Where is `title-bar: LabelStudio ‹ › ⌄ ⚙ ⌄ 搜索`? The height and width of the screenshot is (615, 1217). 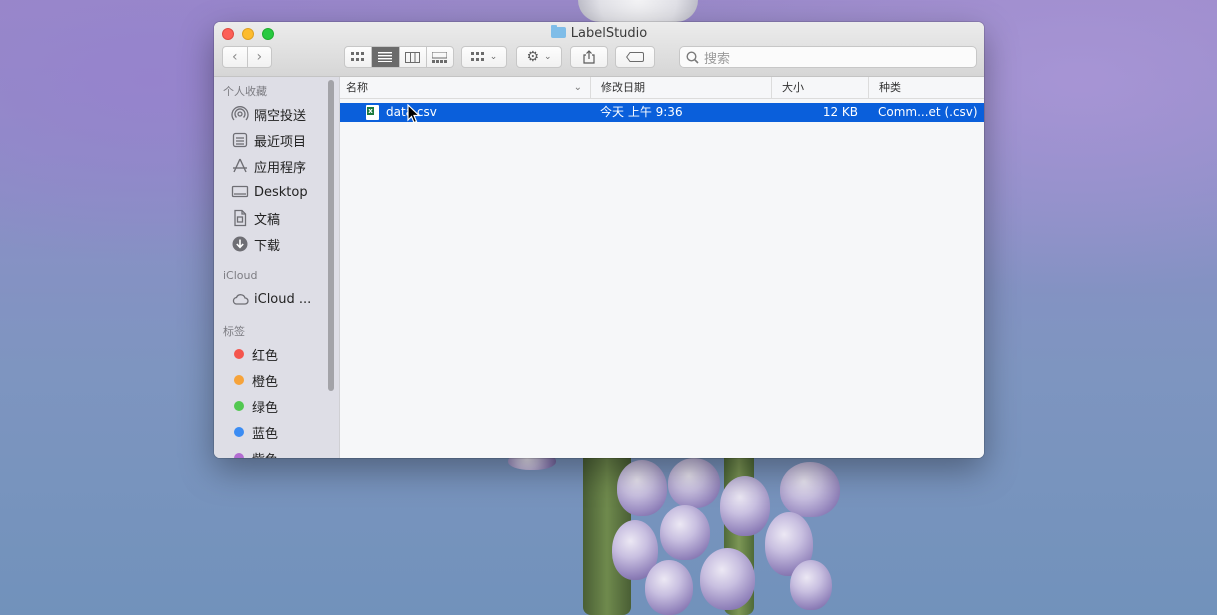
title-bar: LabelStudio ‹ › ⌄ ⚙ ⌄ 搜索 is located at coordinates (599, 49).